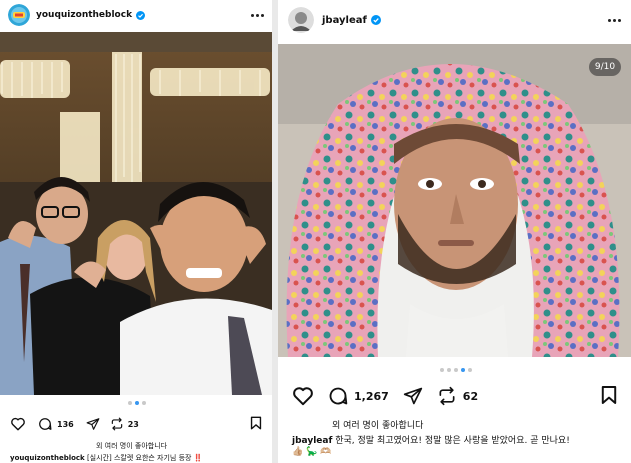 This screenshot has height=463, width=631. I want to click on post-actions-bar: 136 23, so click(136, 424).